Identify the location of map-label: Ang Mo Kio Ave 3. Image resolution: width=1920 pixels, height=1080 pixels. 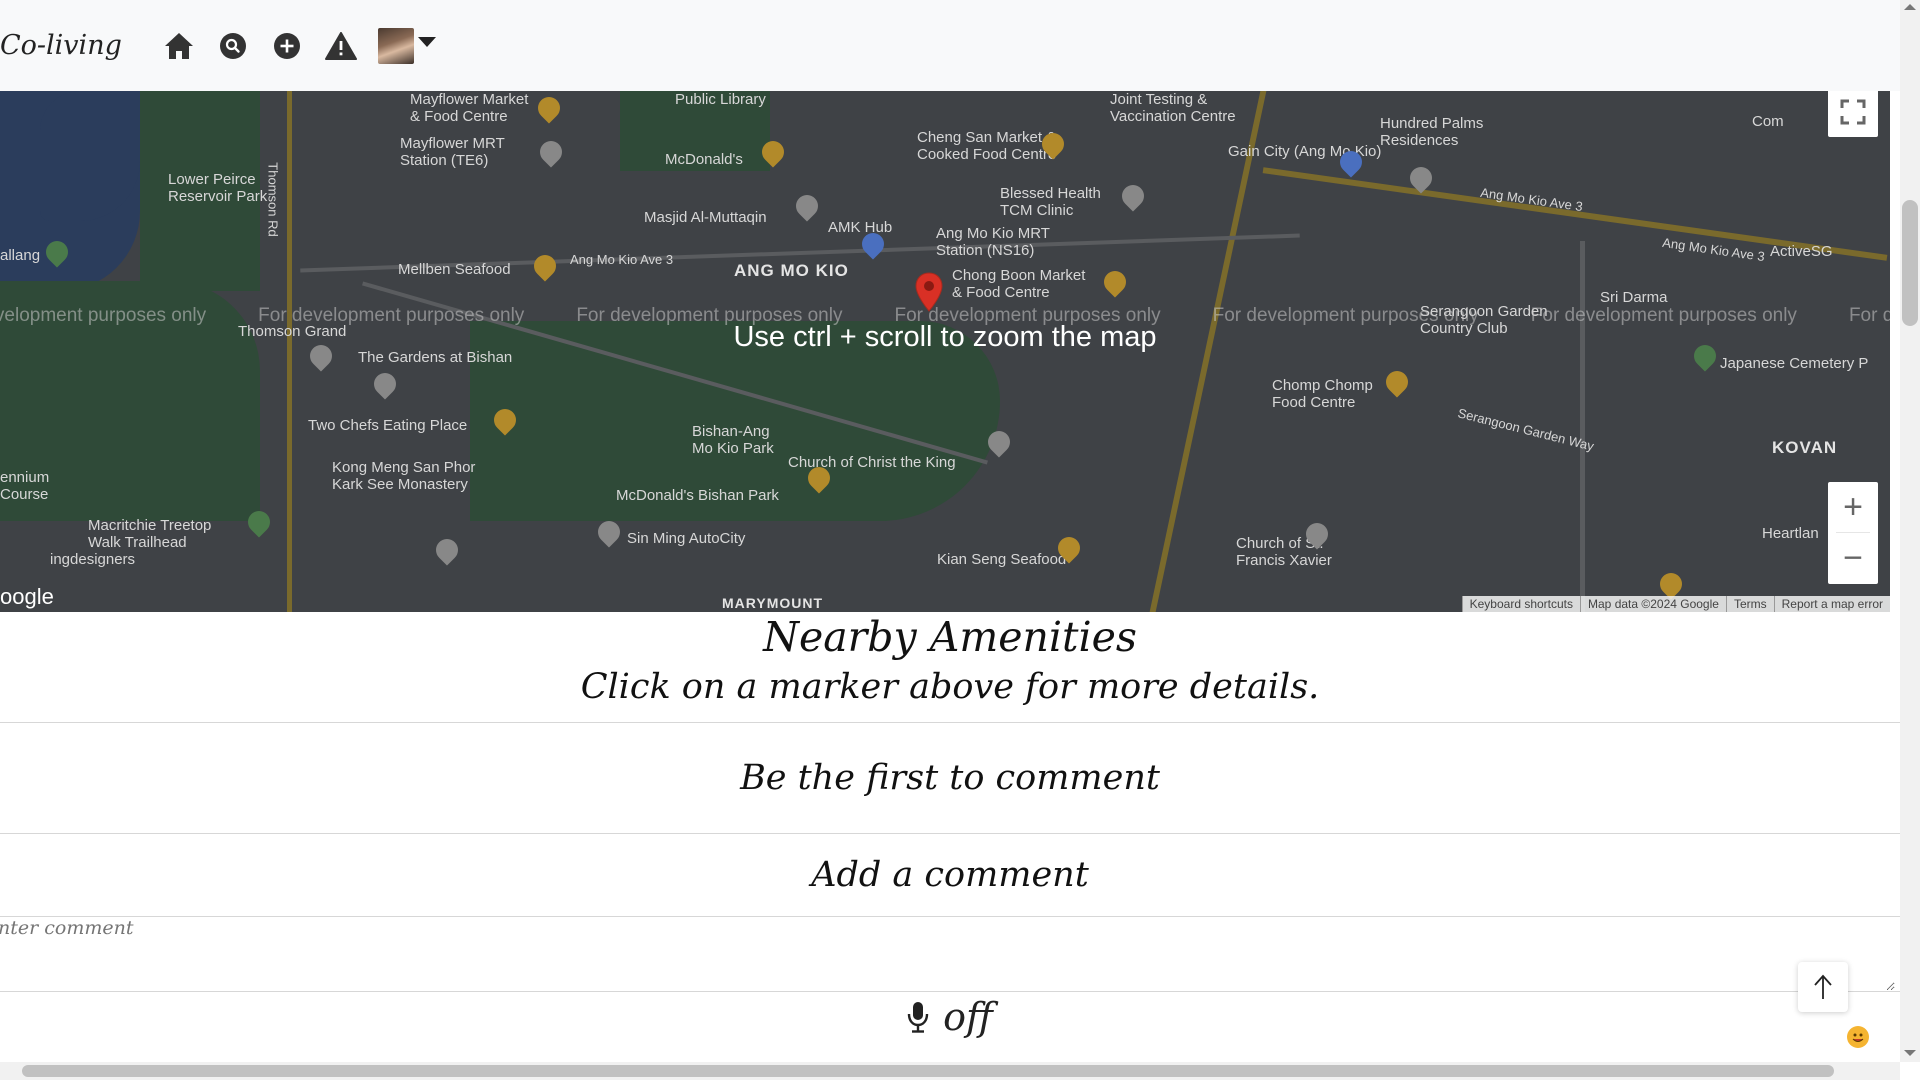
(622, 259).